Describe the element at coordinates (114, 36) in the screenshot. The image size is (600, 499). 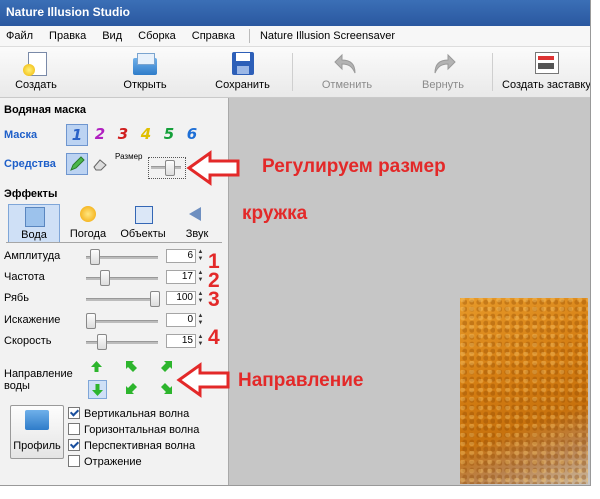
I see `menu-view: Вид` at that location.